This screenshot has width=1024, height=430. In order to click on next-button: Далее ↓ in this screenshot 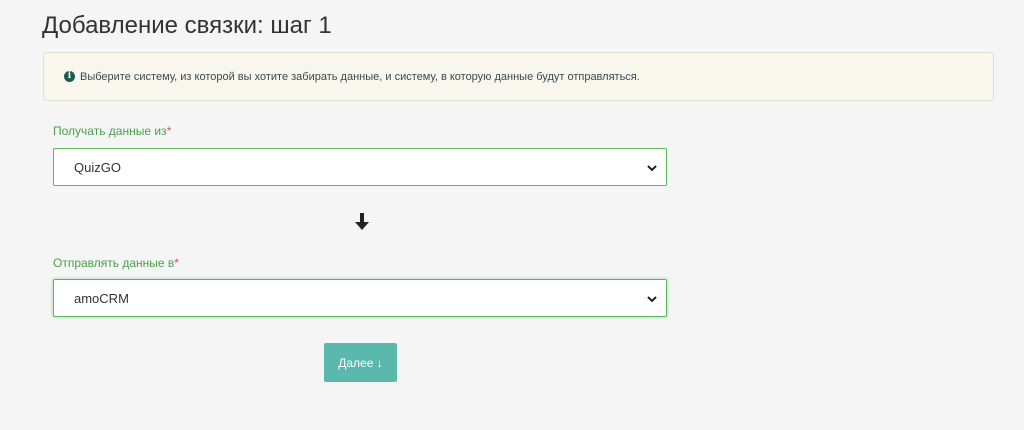, I will do `click(360, 362)`.